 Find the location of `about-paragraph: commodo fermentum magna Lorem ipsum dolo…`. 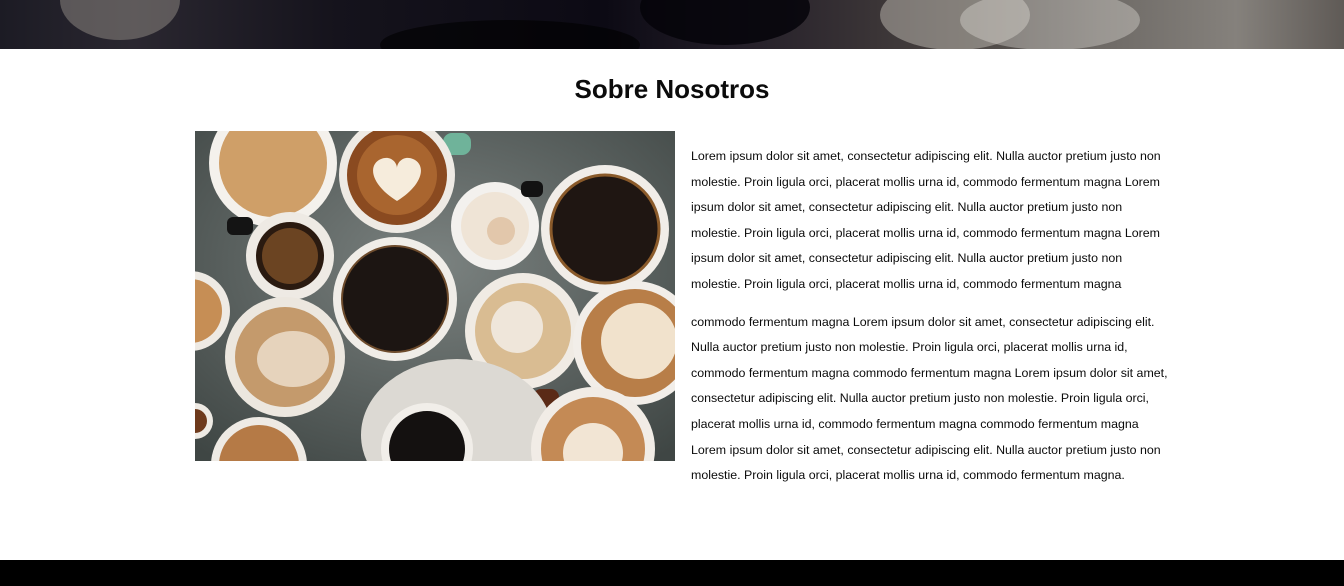

about-paragraph: commodo fermentum magna Lorem ipsum dolo… is located at coordinates (929, 398).